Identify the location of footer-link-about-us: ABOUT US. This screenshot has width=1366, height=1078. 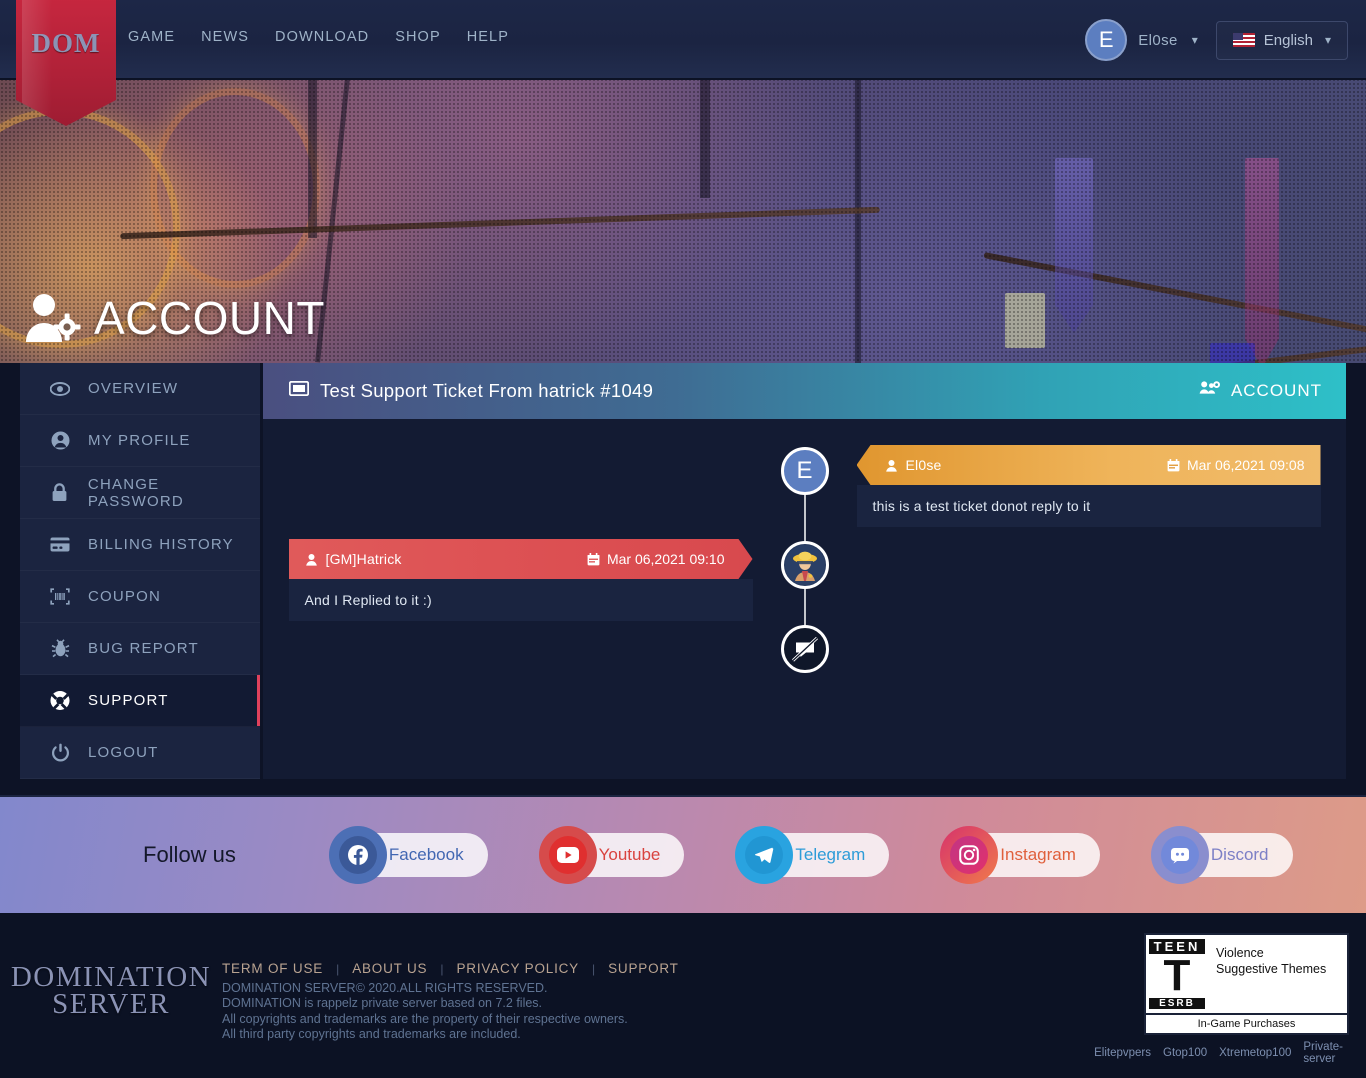
(389, 968).